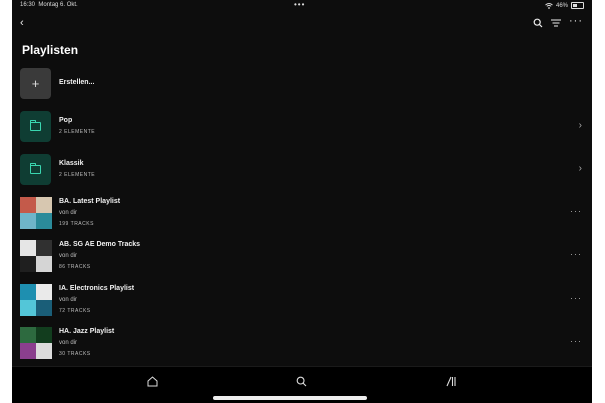 The height and width of the screenshot is (403, 605). I want to click on status-bar: 16:30 Montag 6. Okt. ••• 46%, so click(302, 6).